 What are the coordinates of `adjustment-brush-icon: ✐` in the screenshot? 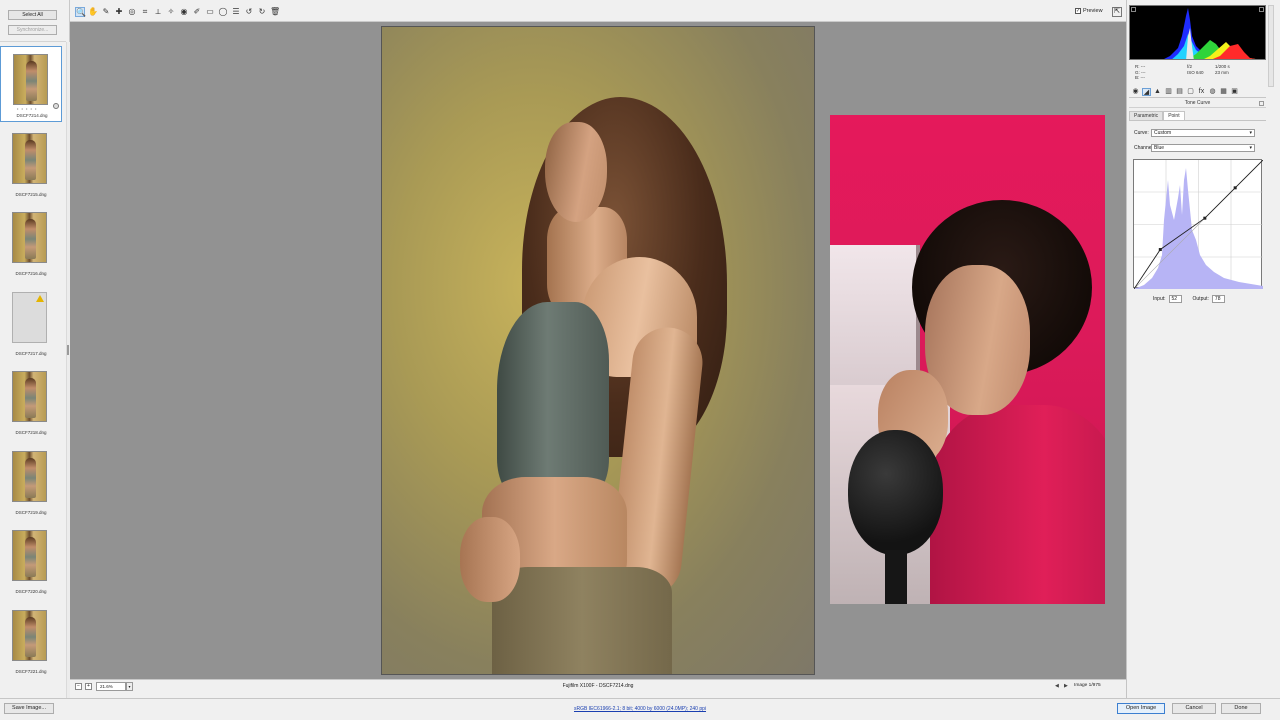 It's located at (197, 12).